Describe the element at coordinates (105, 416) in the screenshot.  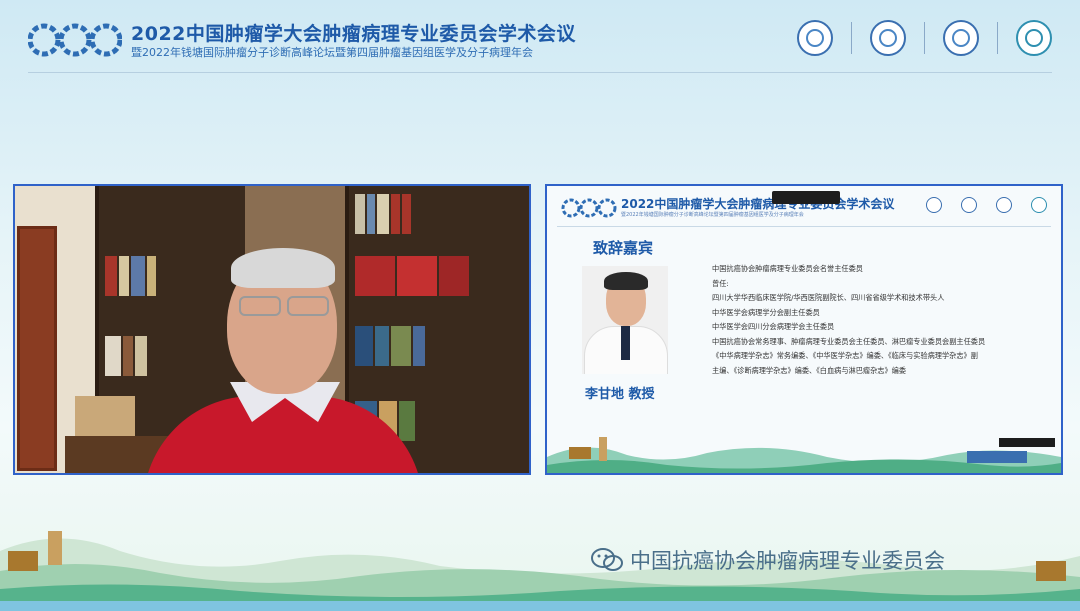
I see `boxes` at that location.